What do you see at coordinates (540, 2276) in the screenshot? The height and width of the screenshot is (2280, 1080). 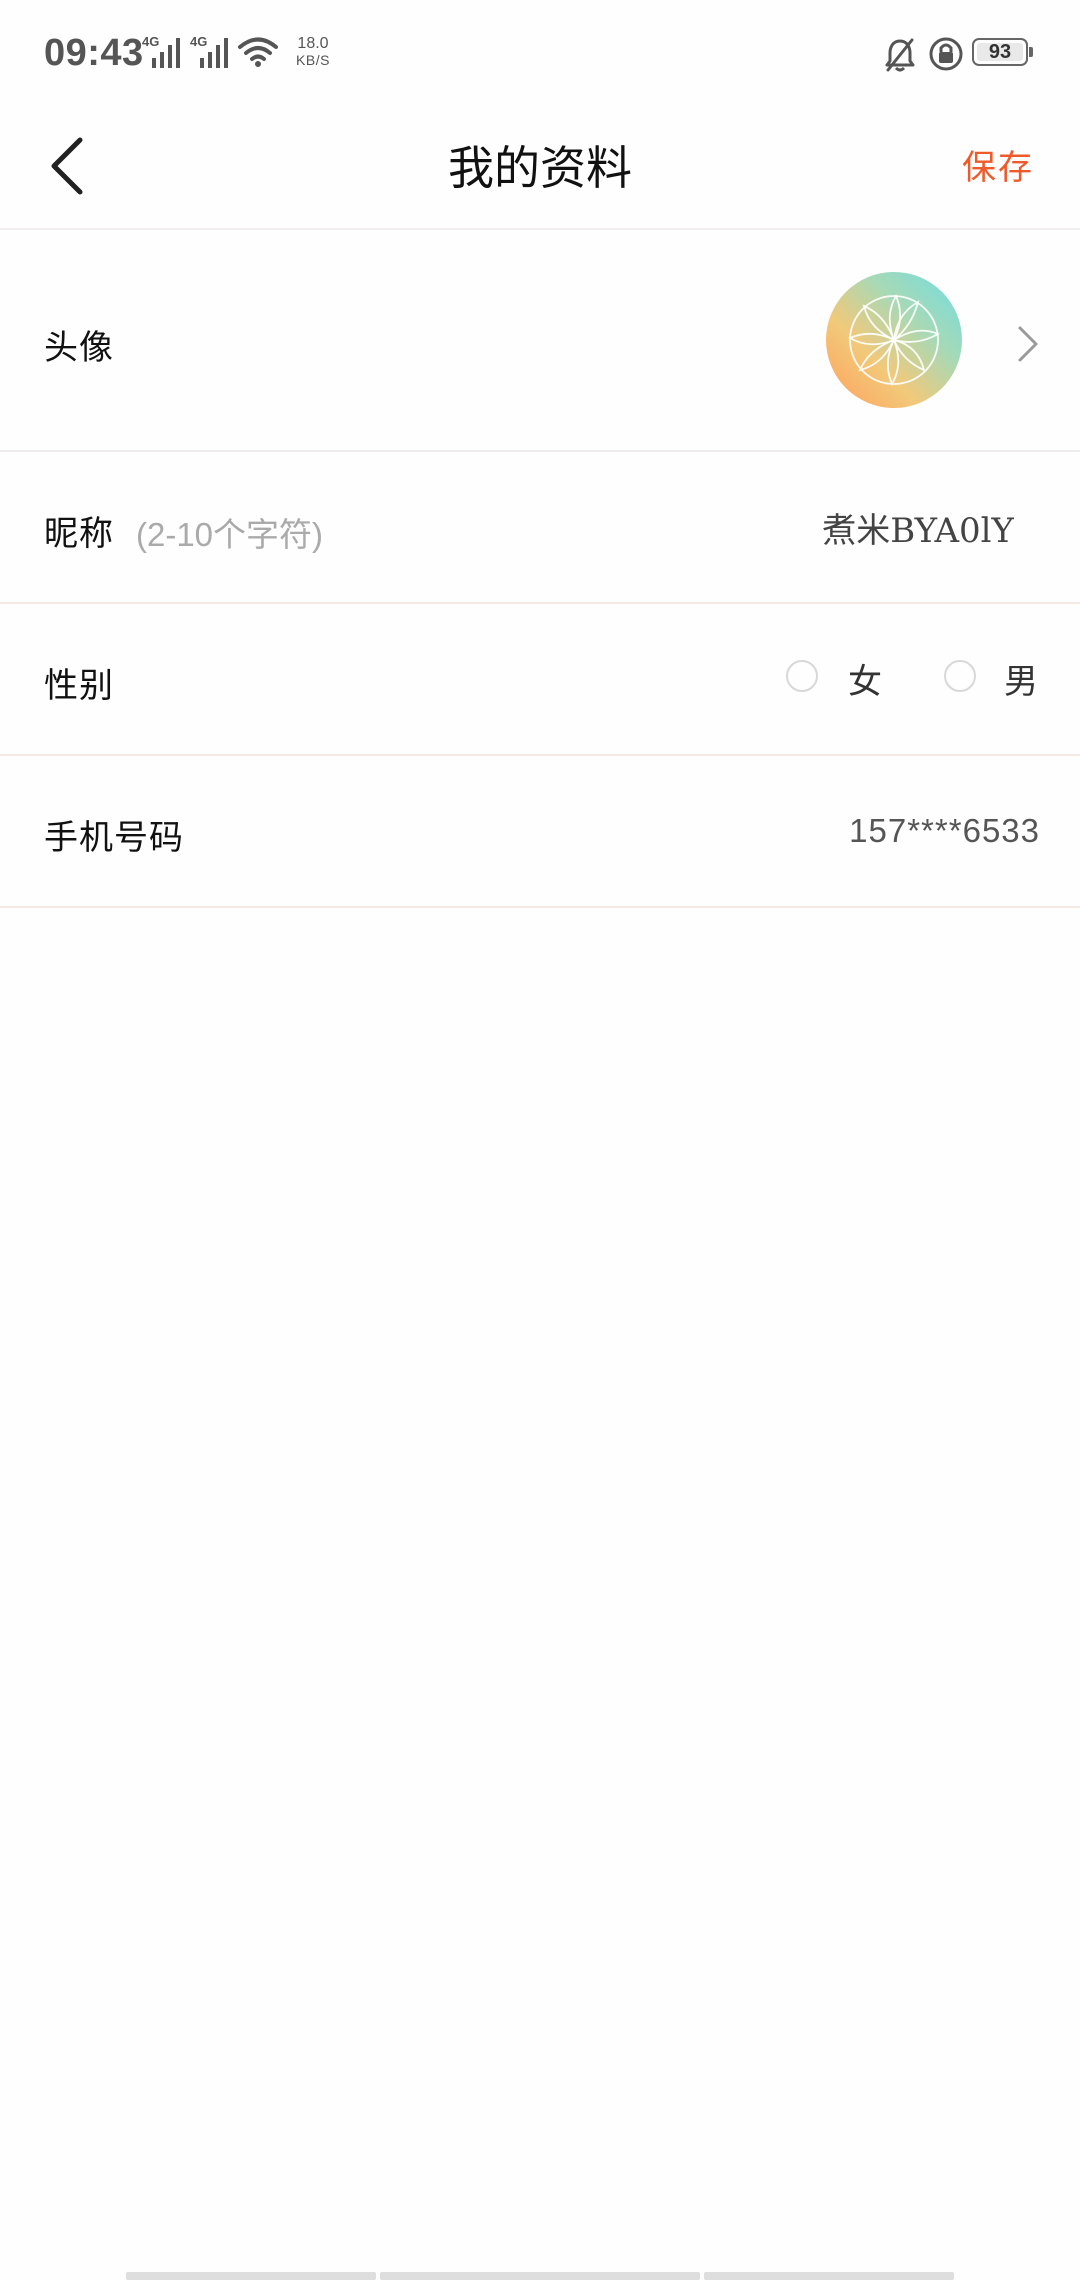 I see `nav-handle-home` at bounding box center [540, 2276].